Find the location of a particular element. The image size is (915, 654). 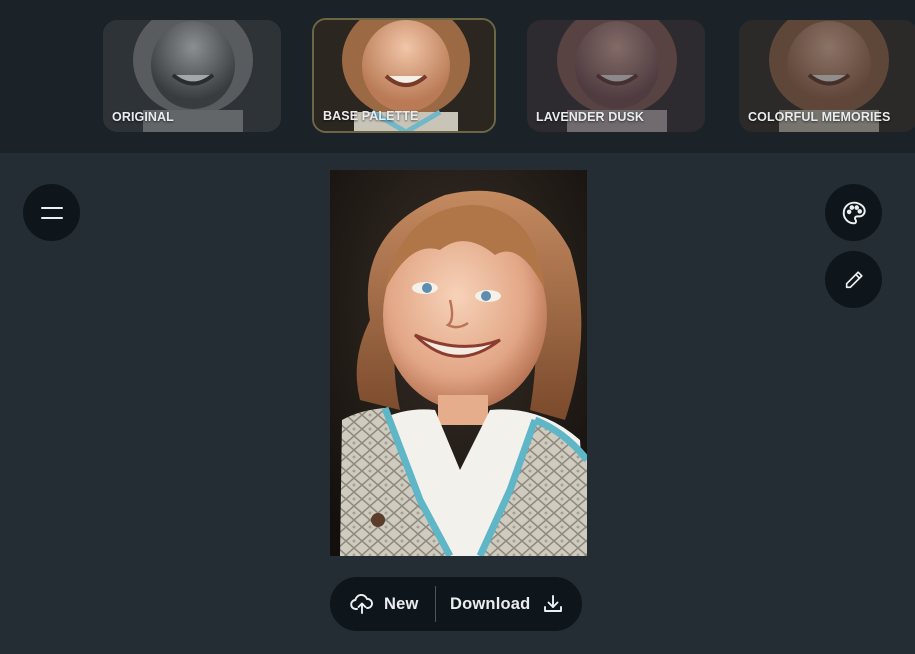

filter-label: LAVENDER DUSK is located at coordinates (590, 117).